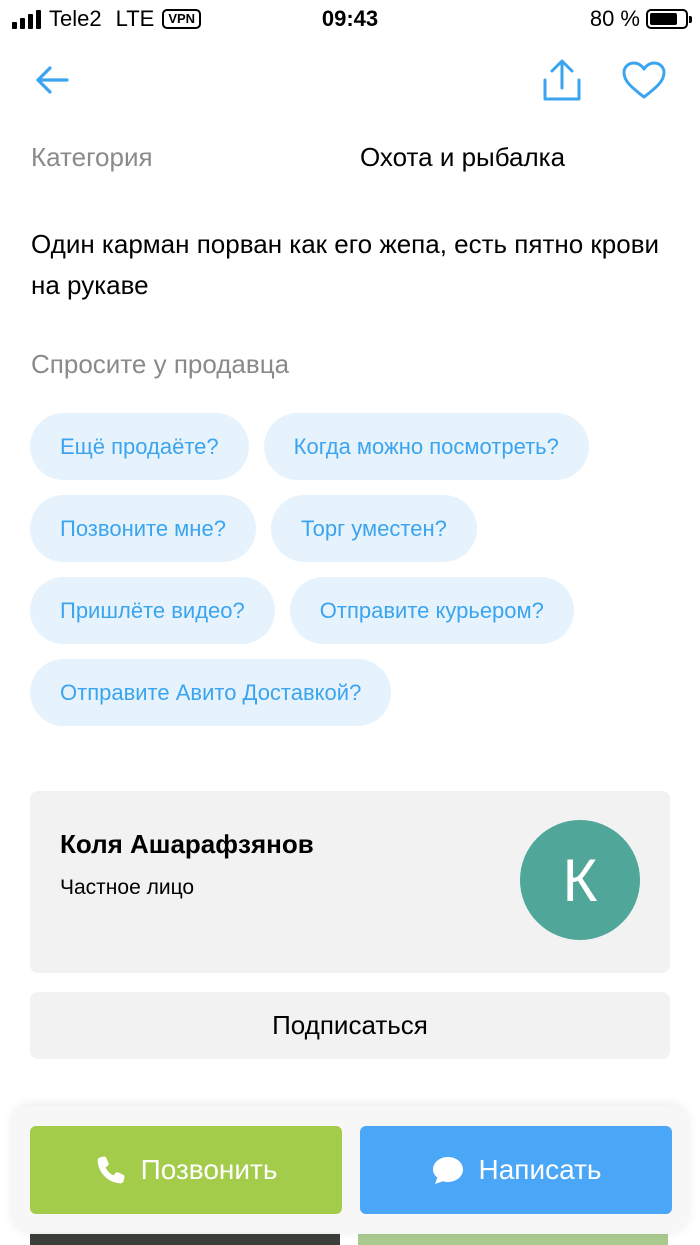  What do you see at coordinates (152, 610) in the screenshot?
I see `question-chip: Пришлёте видео?` at bounding box center [152, 610].